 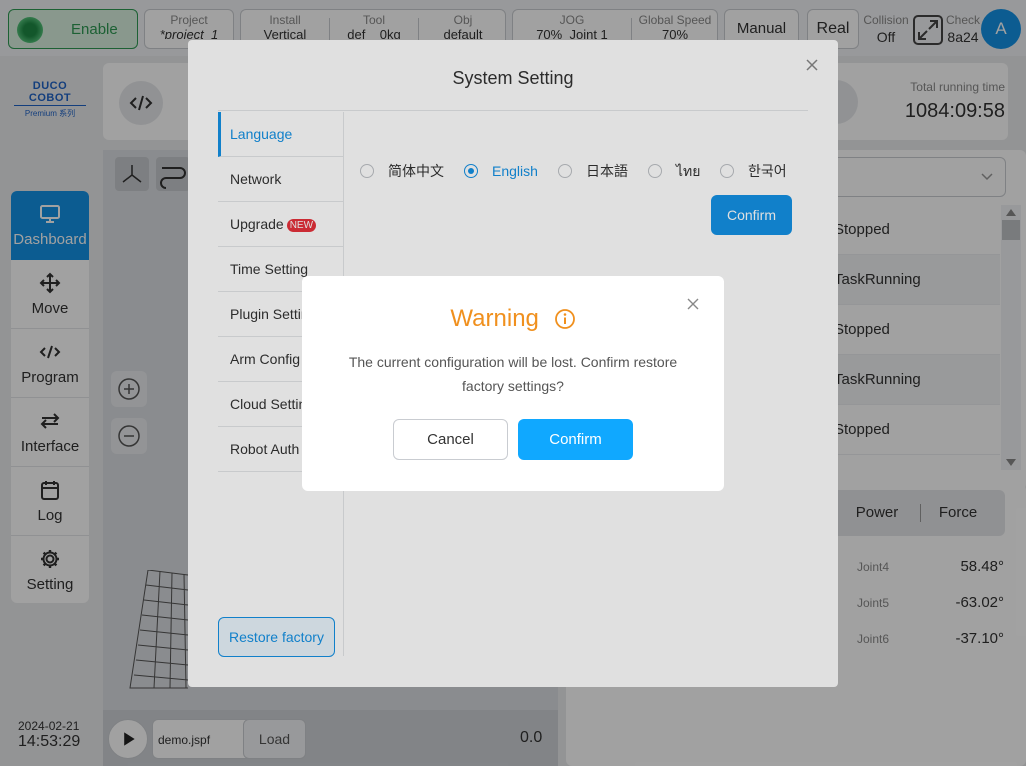 I want to click on cancel-button: Cancel, so click(x=450, y=439).